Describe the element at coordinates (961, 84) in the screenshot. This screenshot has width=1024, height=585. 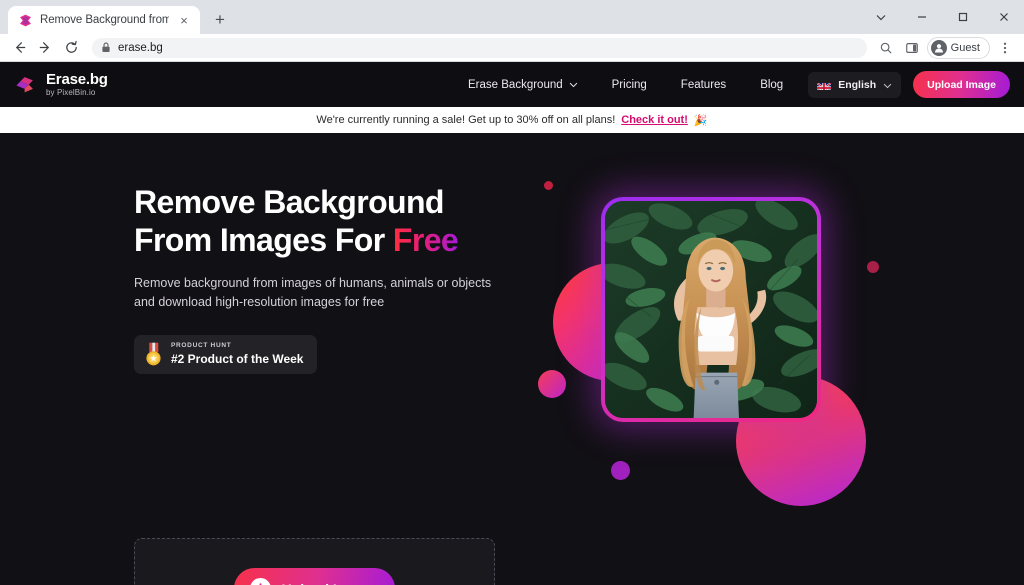
I see `upload-image-nav-button: Upload Image` at that location.